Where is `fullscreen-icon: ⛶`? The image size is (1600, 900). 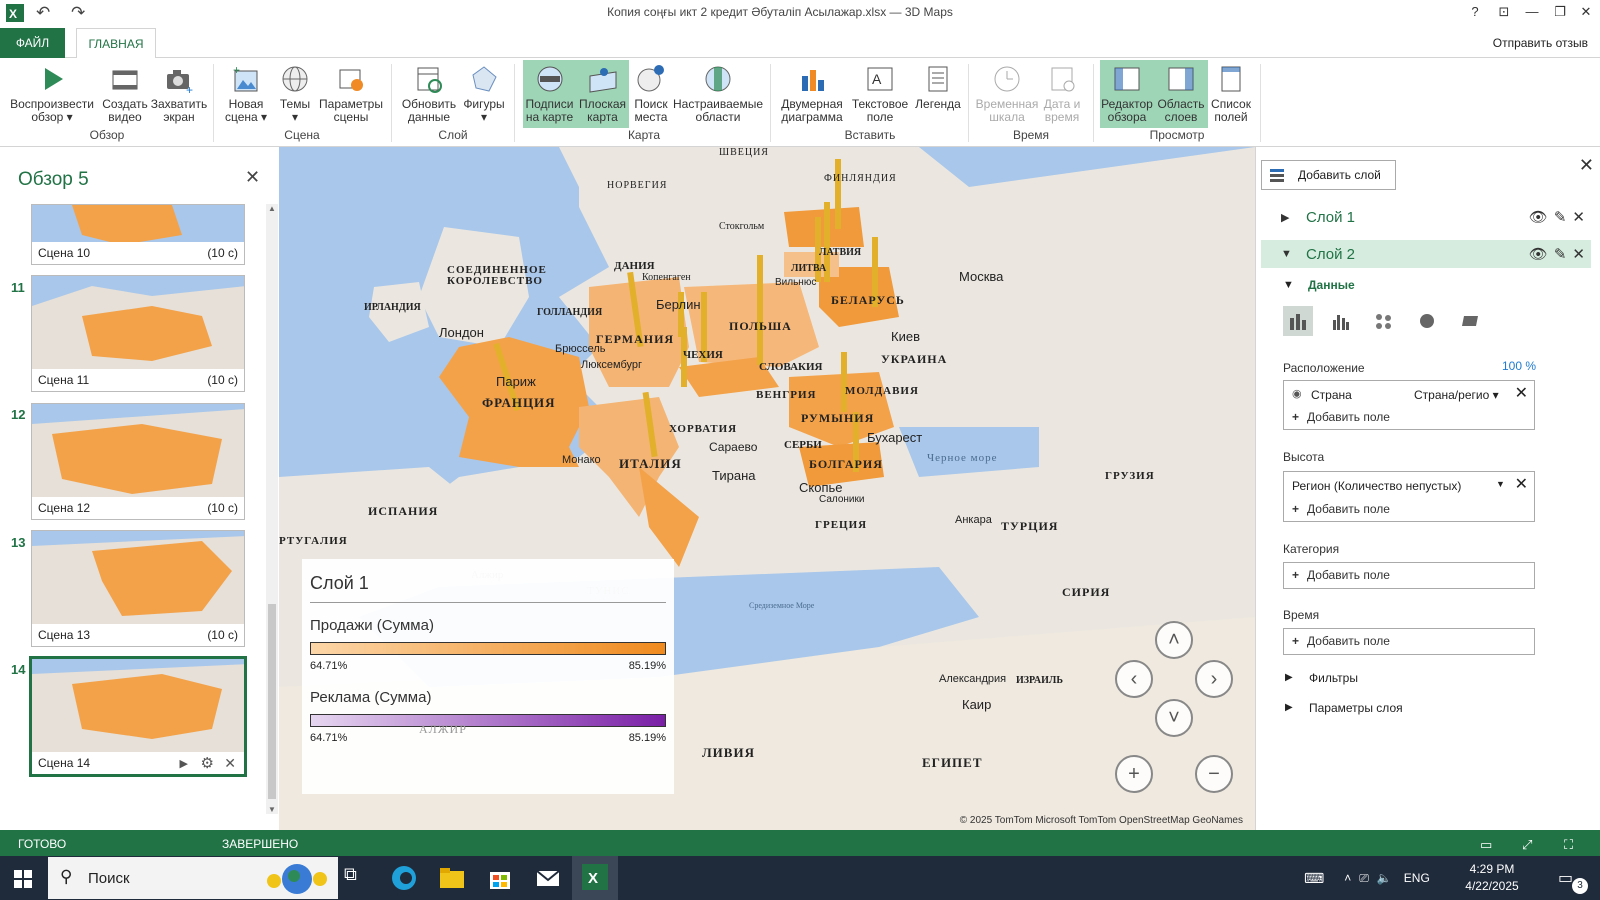 fullscreen-icon: ⛶ is located at coordinates (1568, 845).